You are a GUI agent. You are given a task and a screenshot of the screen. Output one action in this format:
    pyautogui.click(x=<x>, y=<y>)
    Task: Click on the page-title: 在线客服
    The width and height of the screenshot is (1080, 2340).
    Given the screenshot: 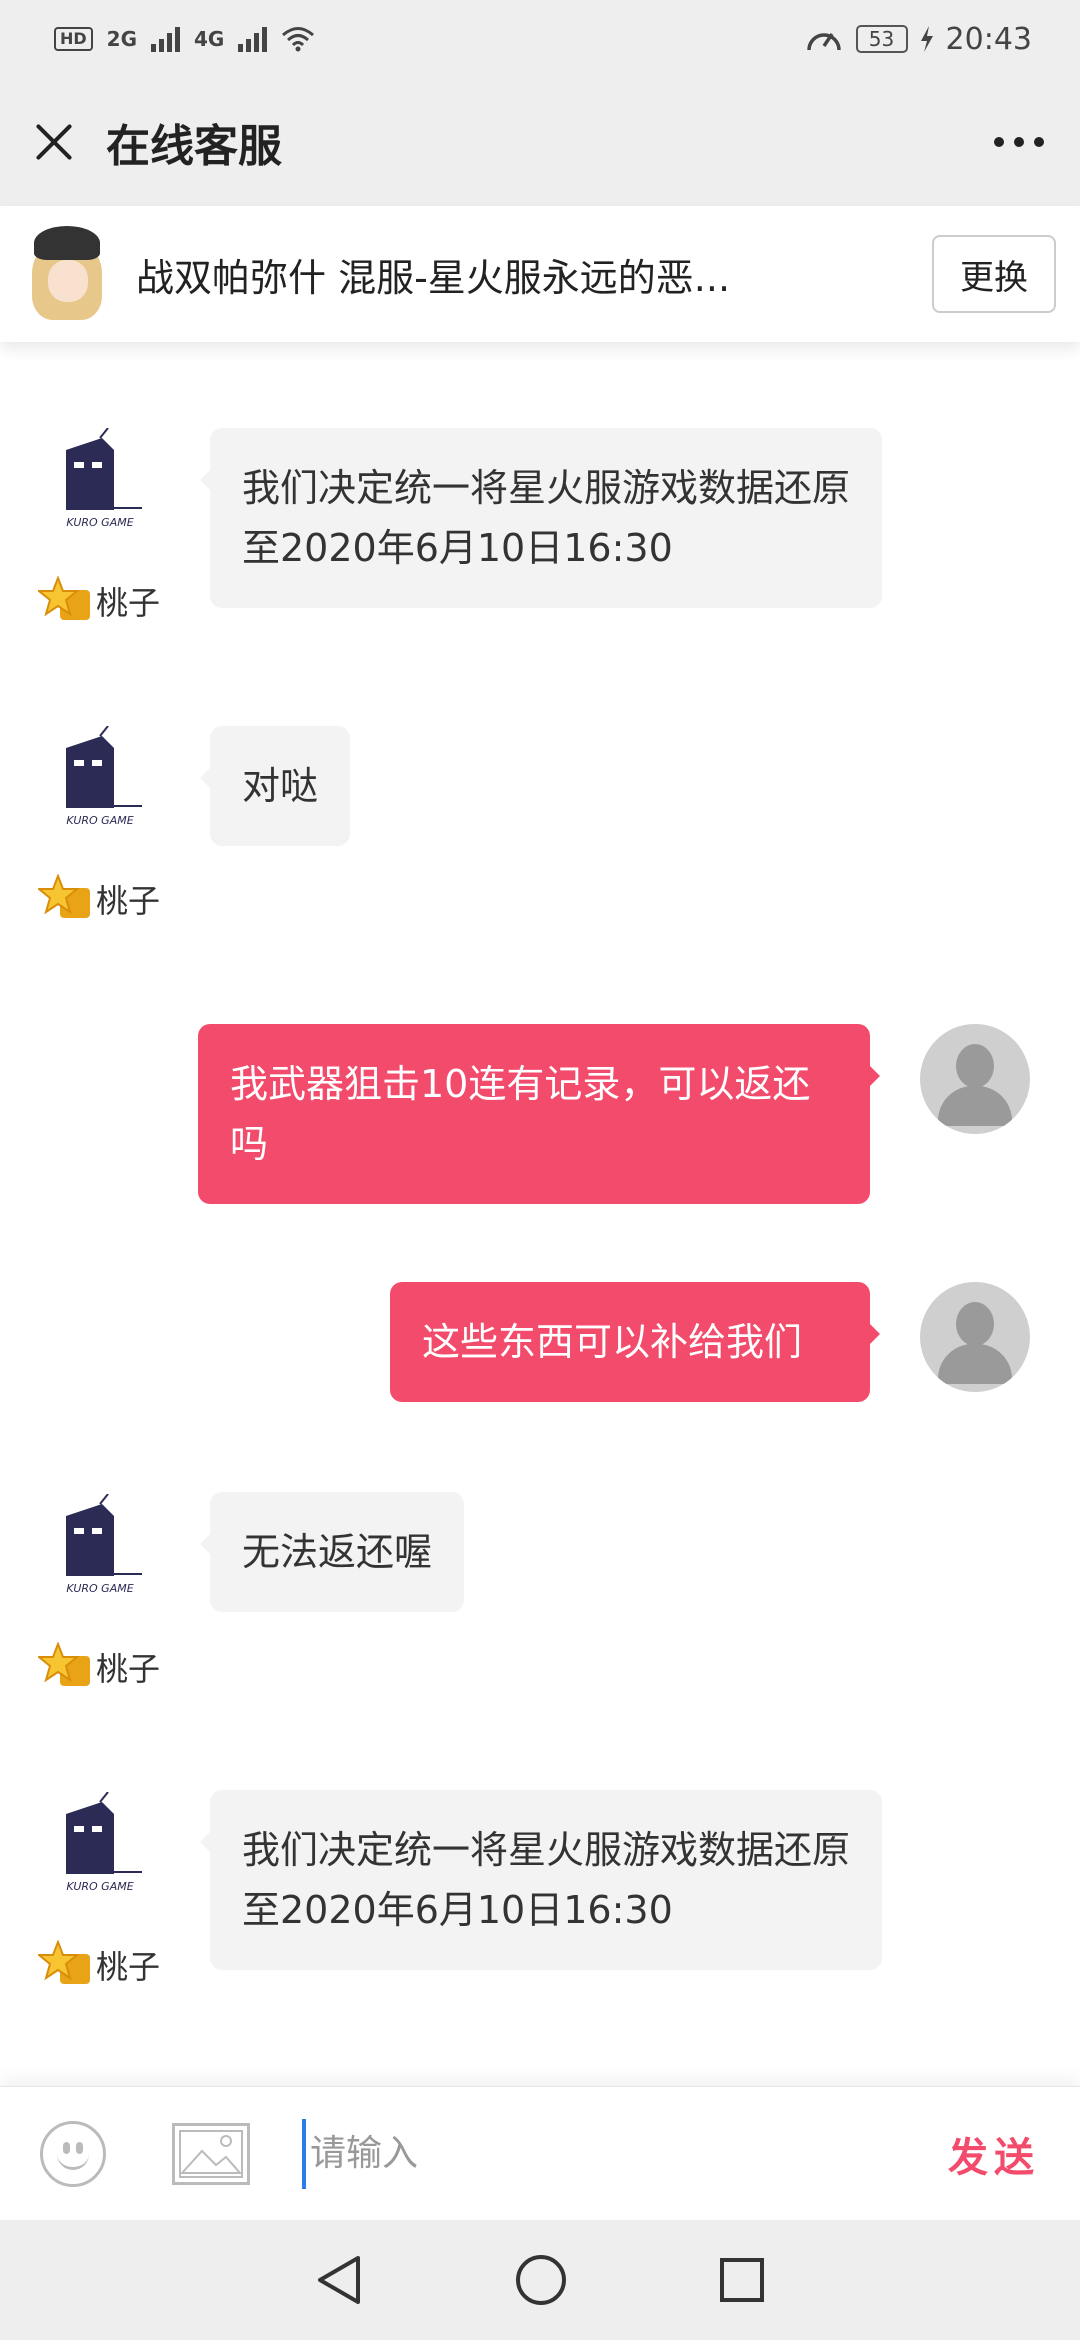 What is the action you would take?
    pyautogui.click(x=194, y=146)
    